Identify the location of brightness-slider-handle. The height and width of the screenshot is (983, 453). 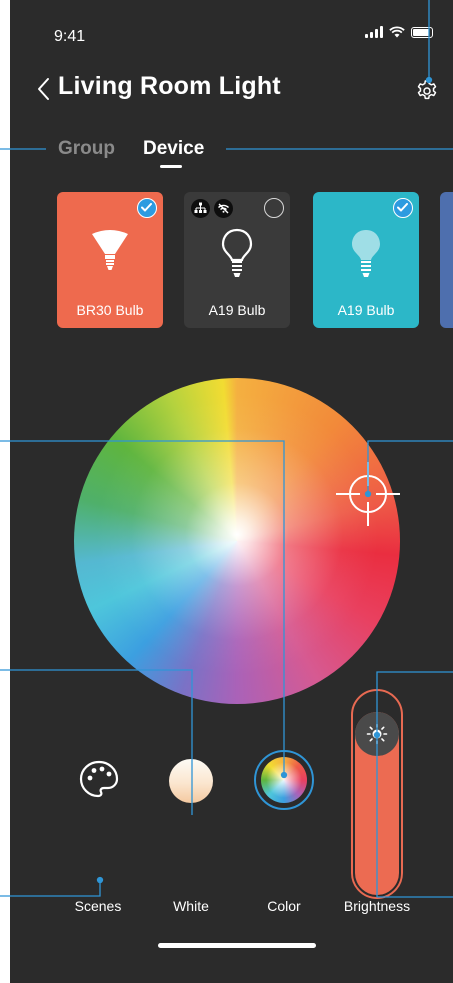
(377, 734).